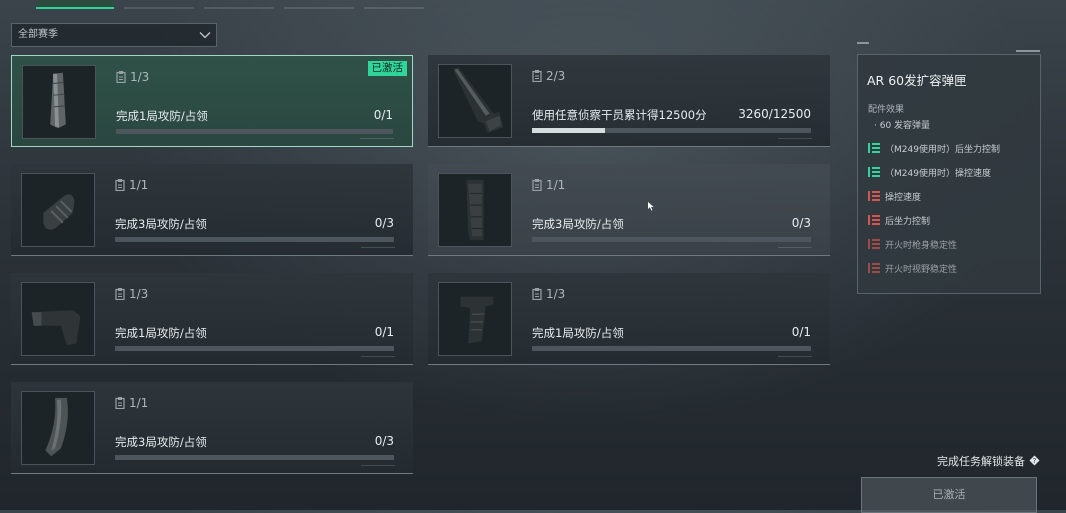  Describe the element at coordinates (917, 80) in the screenshot. I see `attachment-title: AR 60发扩容弹匣` at that location.